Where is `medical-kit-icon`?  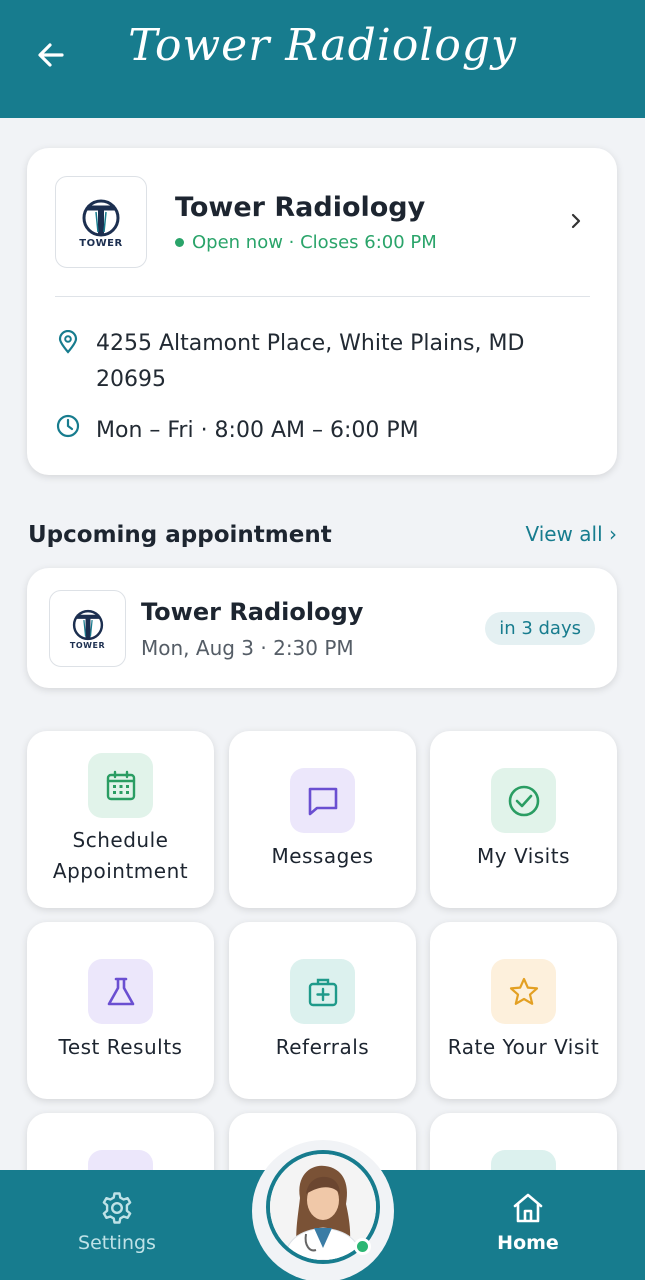
medical-kit-icon is located at coordinates (322, 991).